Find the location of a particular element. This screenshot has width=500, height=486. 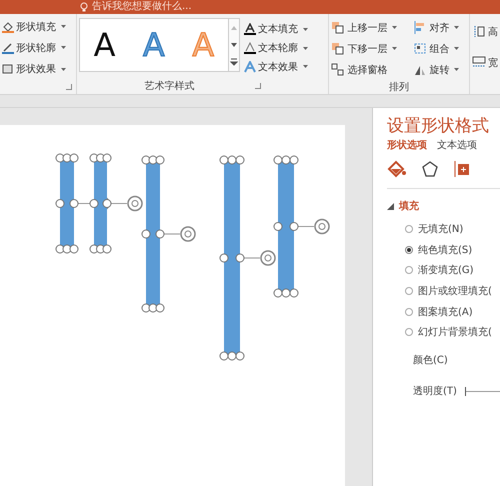

expand-icon is located at coordinates (390, 206).